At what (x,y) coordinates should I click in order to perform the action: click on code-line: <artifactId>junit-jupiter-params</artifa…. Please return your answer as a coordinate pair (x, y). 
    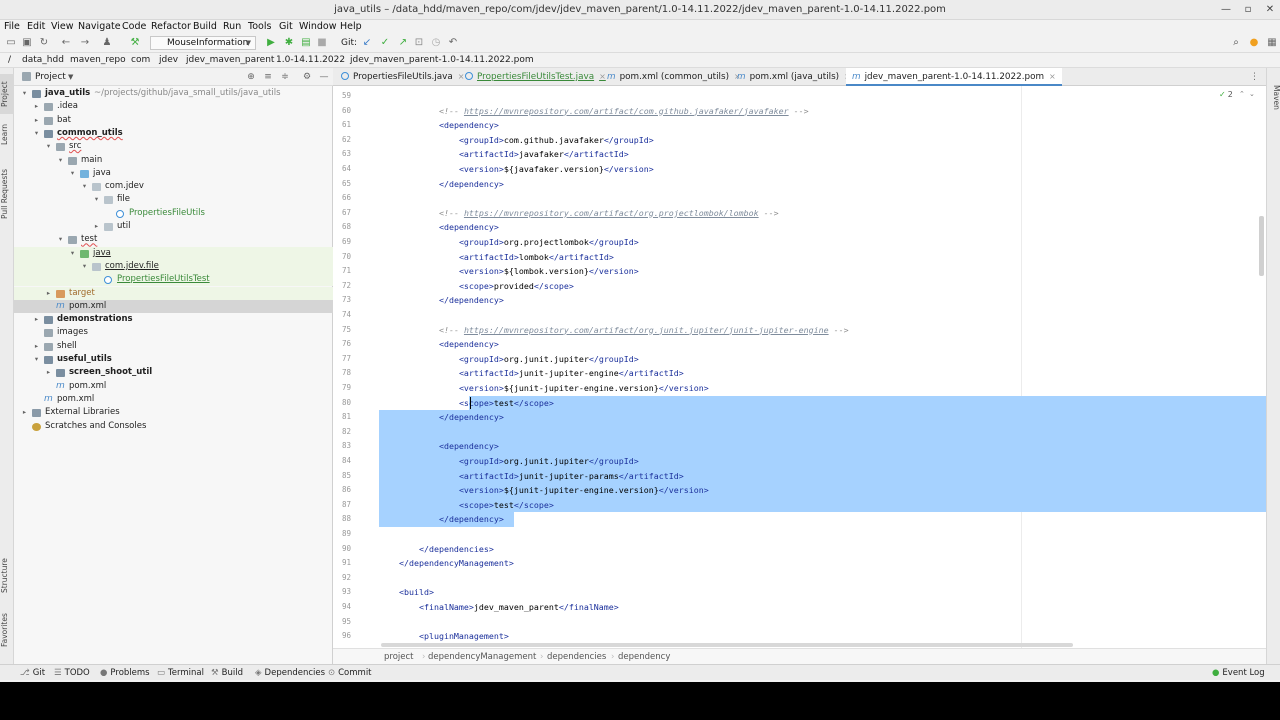
    Looking at the image, I should click on (822, 476).